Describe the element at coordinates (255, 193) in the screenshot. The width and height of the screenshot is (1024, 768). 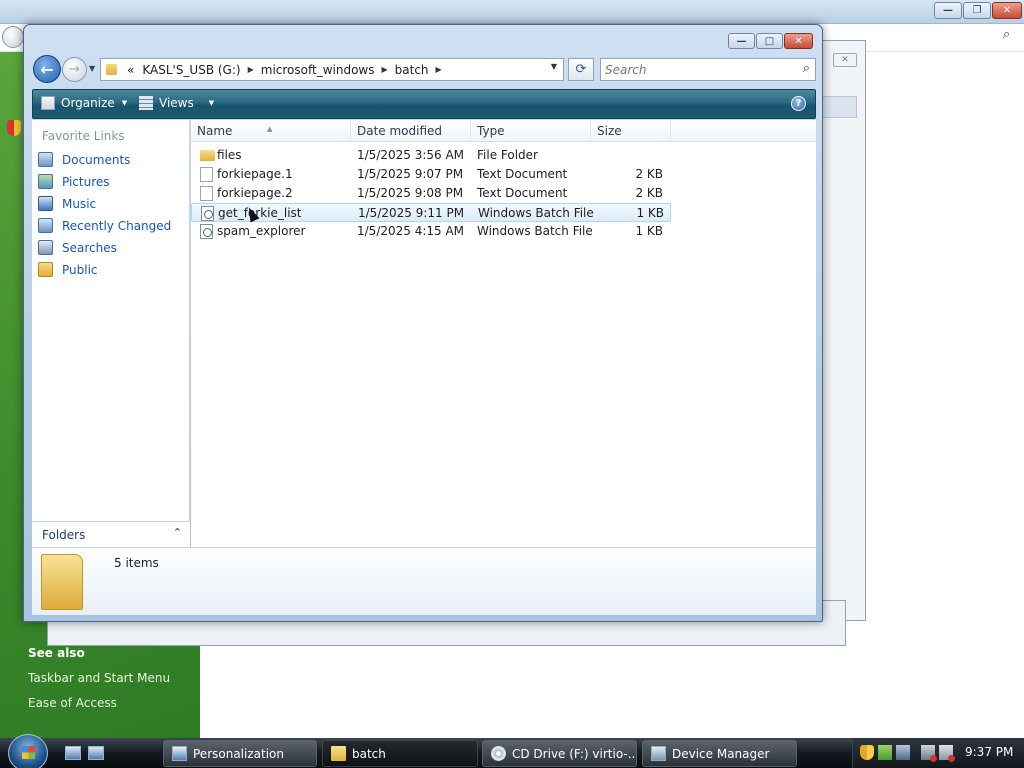
I see `file-name: forkiepage.2` at that location.